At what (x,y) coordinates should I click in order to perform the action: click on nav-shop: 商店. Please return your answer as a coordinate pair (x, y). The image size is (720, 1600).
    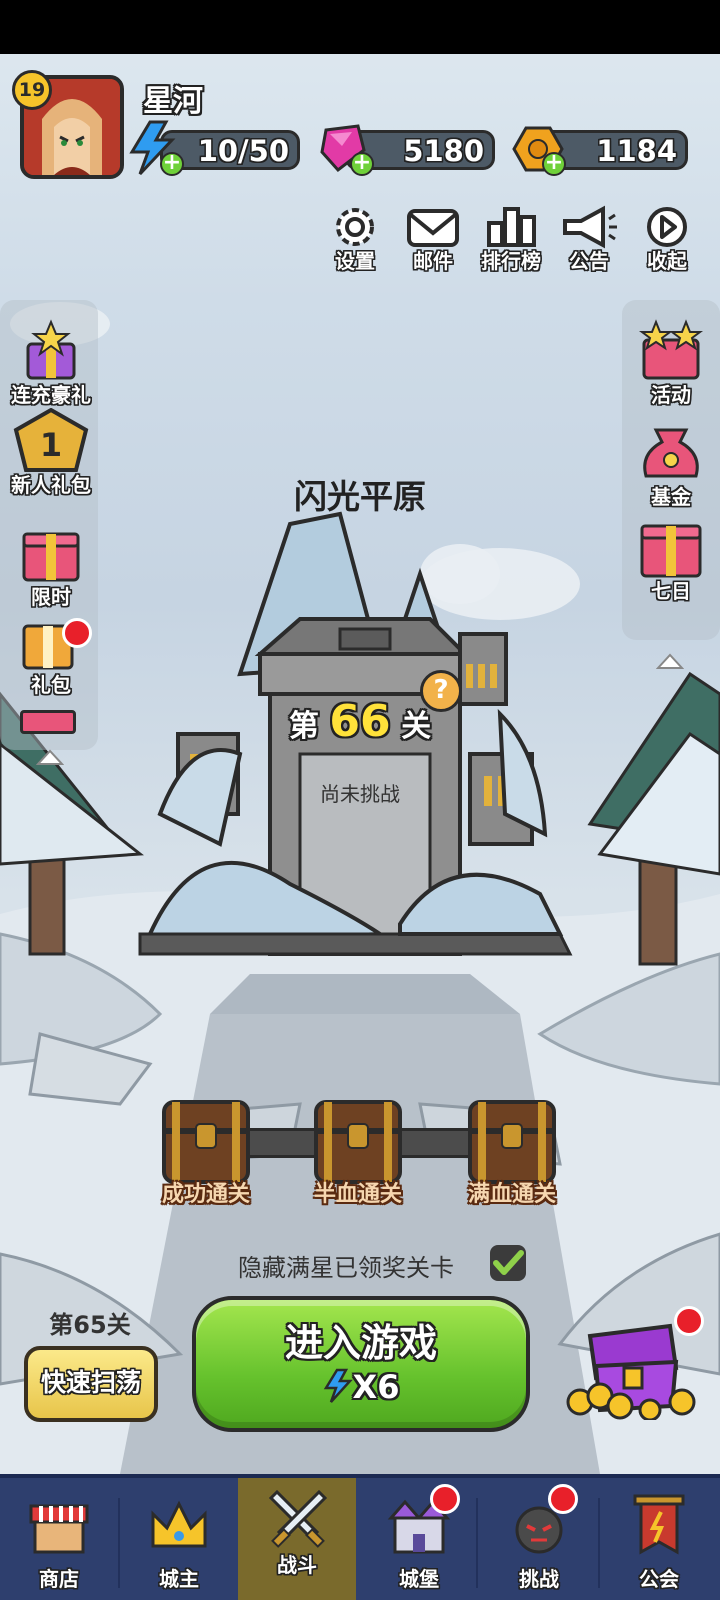
    Looking at the image, I should click on (59, 1539).